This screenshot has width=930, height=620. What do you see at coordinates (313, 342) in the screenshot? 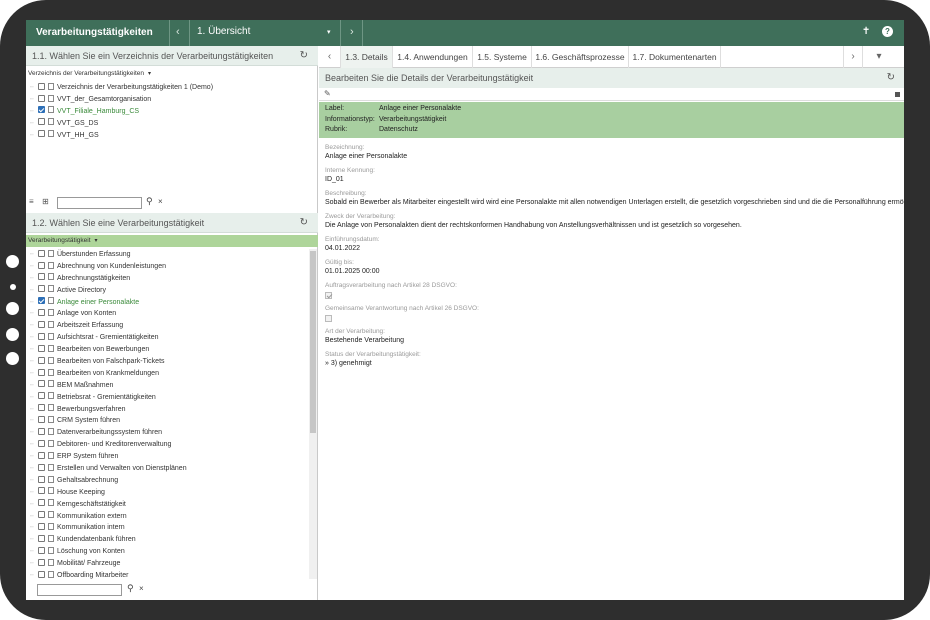
I see `scrollbar-thumb` at bounding box center [313, 342].